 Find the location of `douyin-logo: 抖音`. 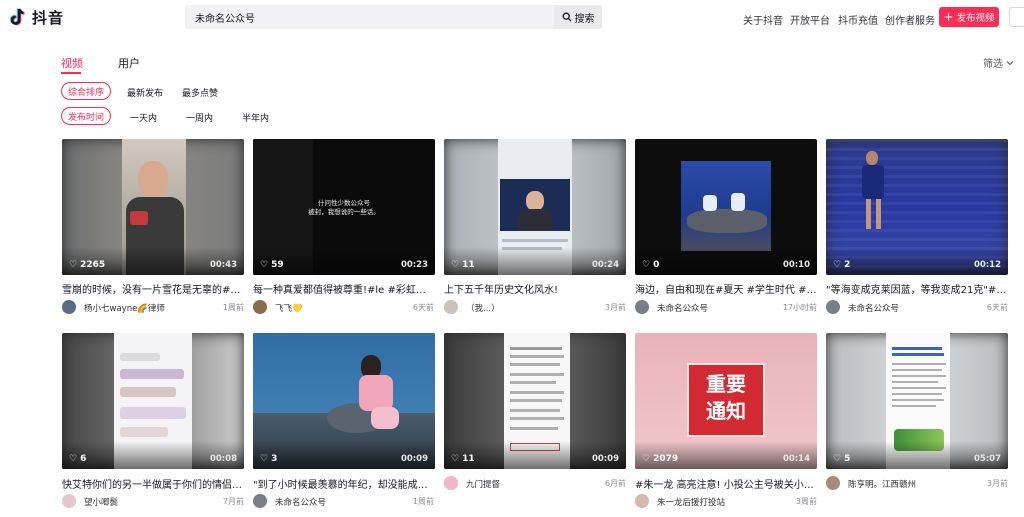

douyin-logo: 抖音 is located at coordinates (36, 17).